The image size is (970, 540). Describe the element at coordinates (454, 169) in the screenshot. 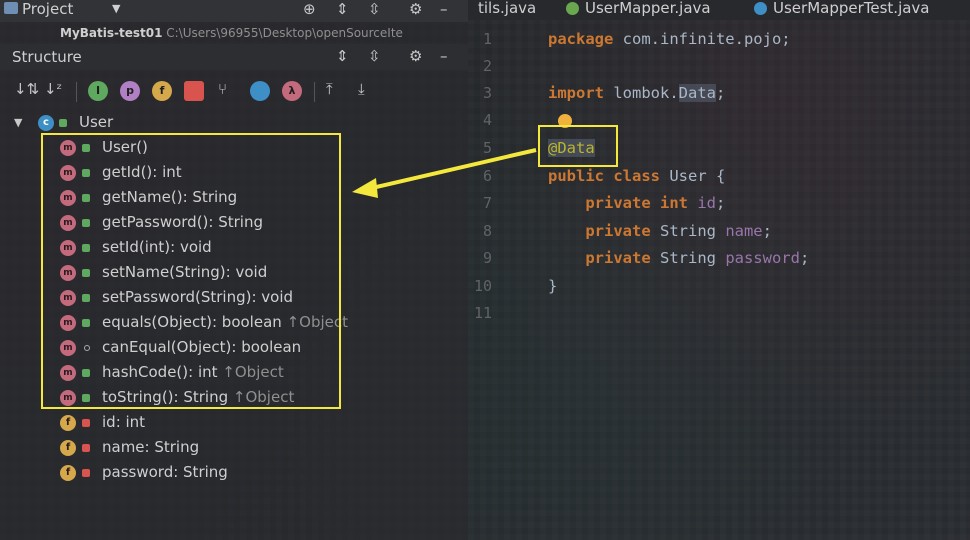

I see `arrow-line` at that location.